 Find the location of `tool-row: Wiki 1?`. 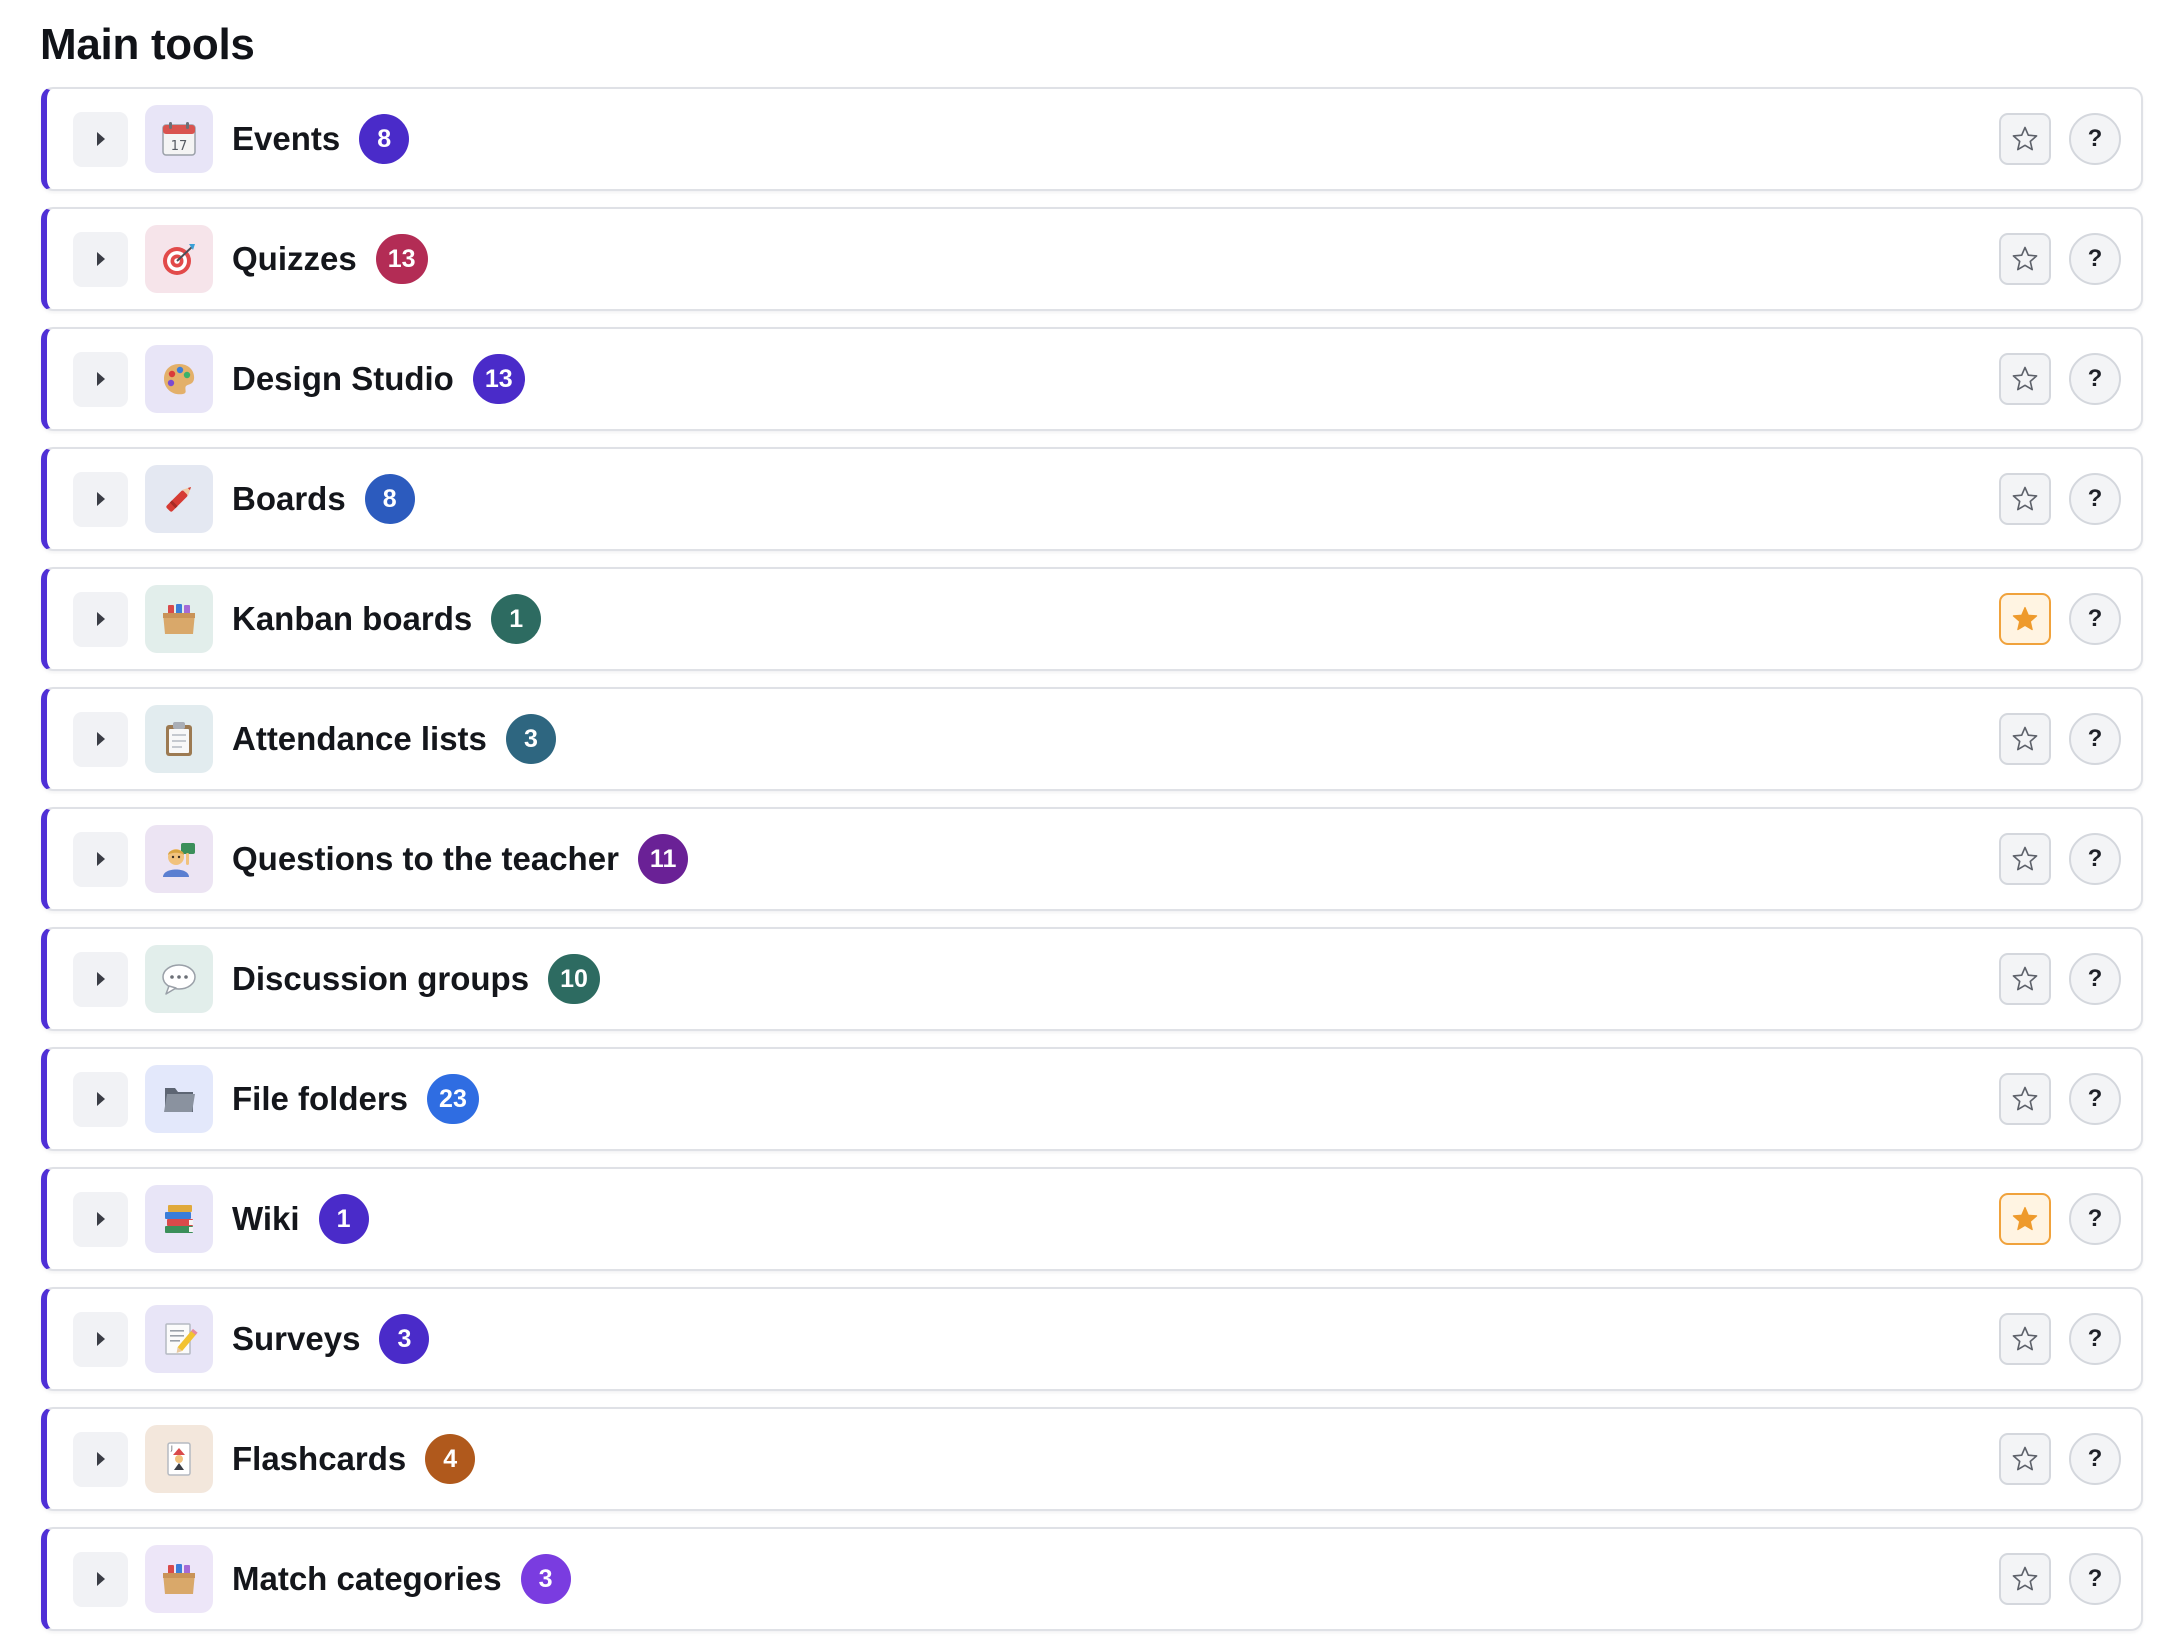

tool-row: Wiki 1? is located at coordinates (1092, 1219).